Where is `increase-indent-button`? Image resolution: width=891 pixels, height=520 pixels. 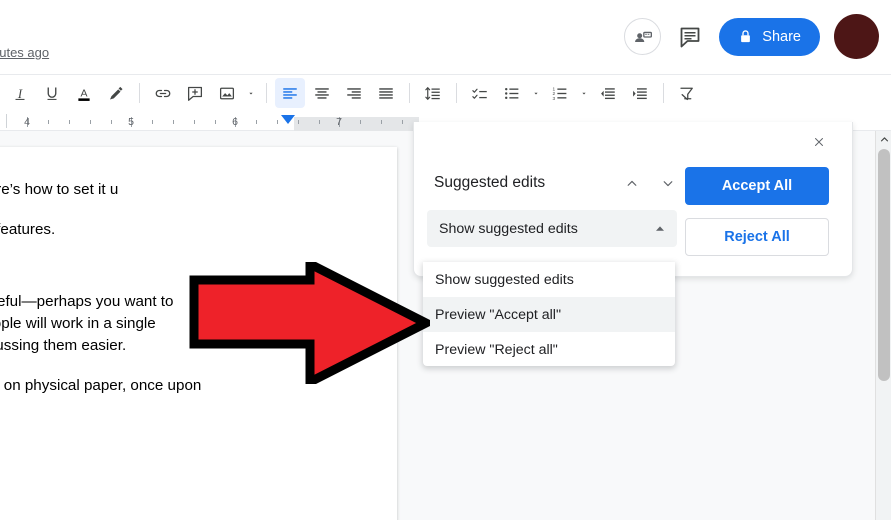
increase-indent-button is located at coordinates (640, 93).